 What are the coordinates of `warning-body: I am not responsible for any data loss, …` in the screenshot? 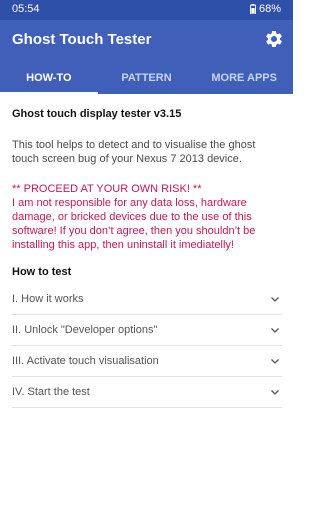 It's located at (134, 224).